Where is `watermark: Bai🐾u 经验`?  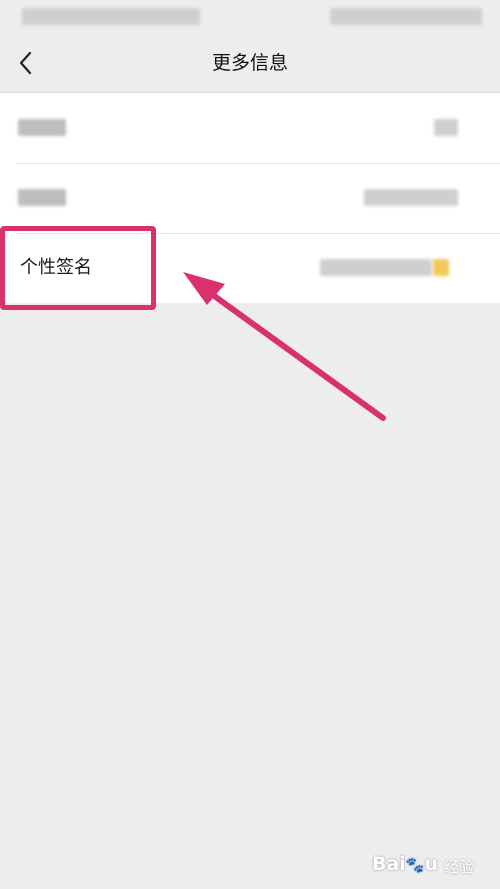 watermark: Bai🐾u 经验 is located at coordinates (427, 866).